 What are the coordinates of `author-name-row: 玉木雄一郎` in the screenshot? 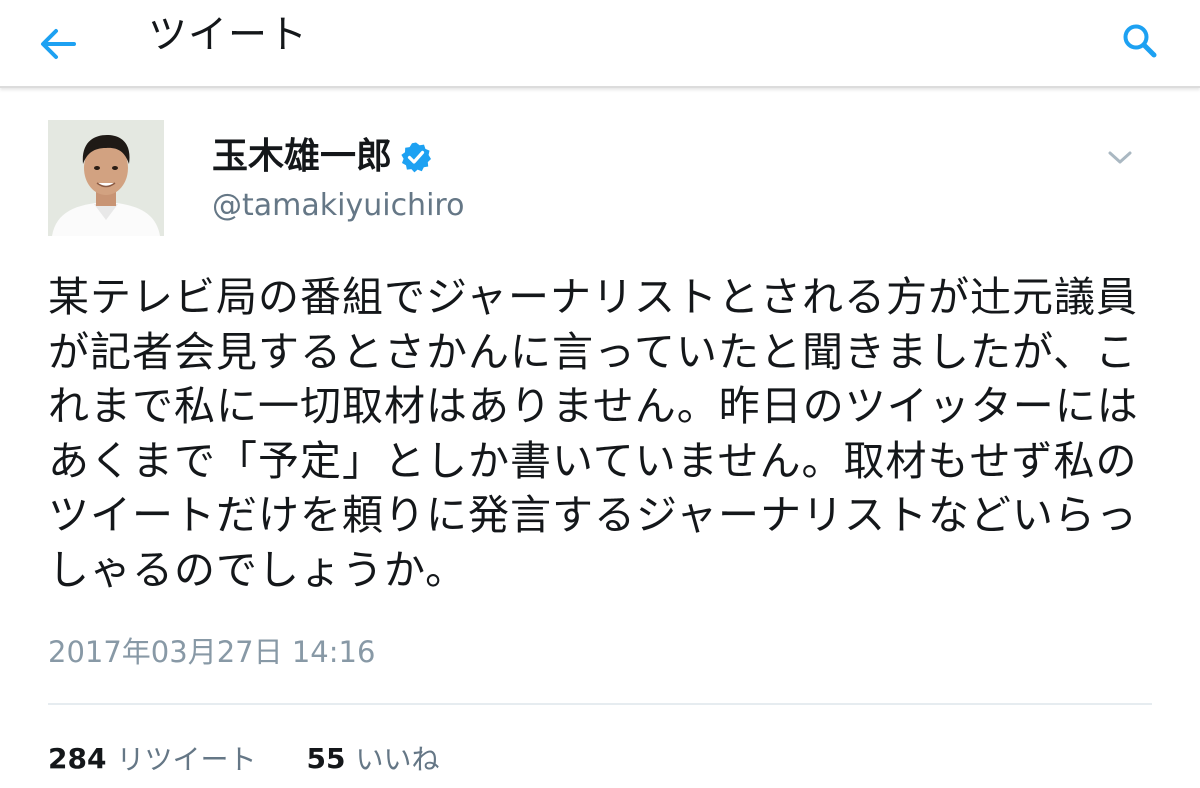 It's located at (322, 157).